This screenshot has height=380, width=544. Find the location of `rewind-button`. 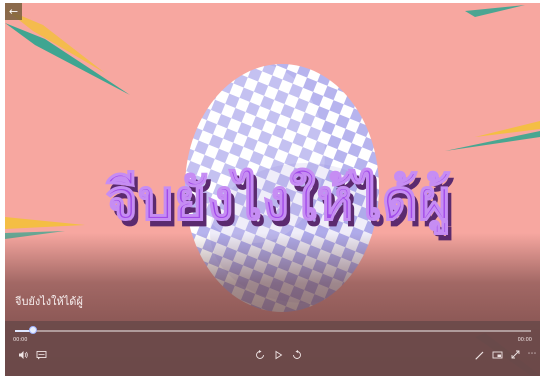

rewind-button is located at coordinates (260, 356).